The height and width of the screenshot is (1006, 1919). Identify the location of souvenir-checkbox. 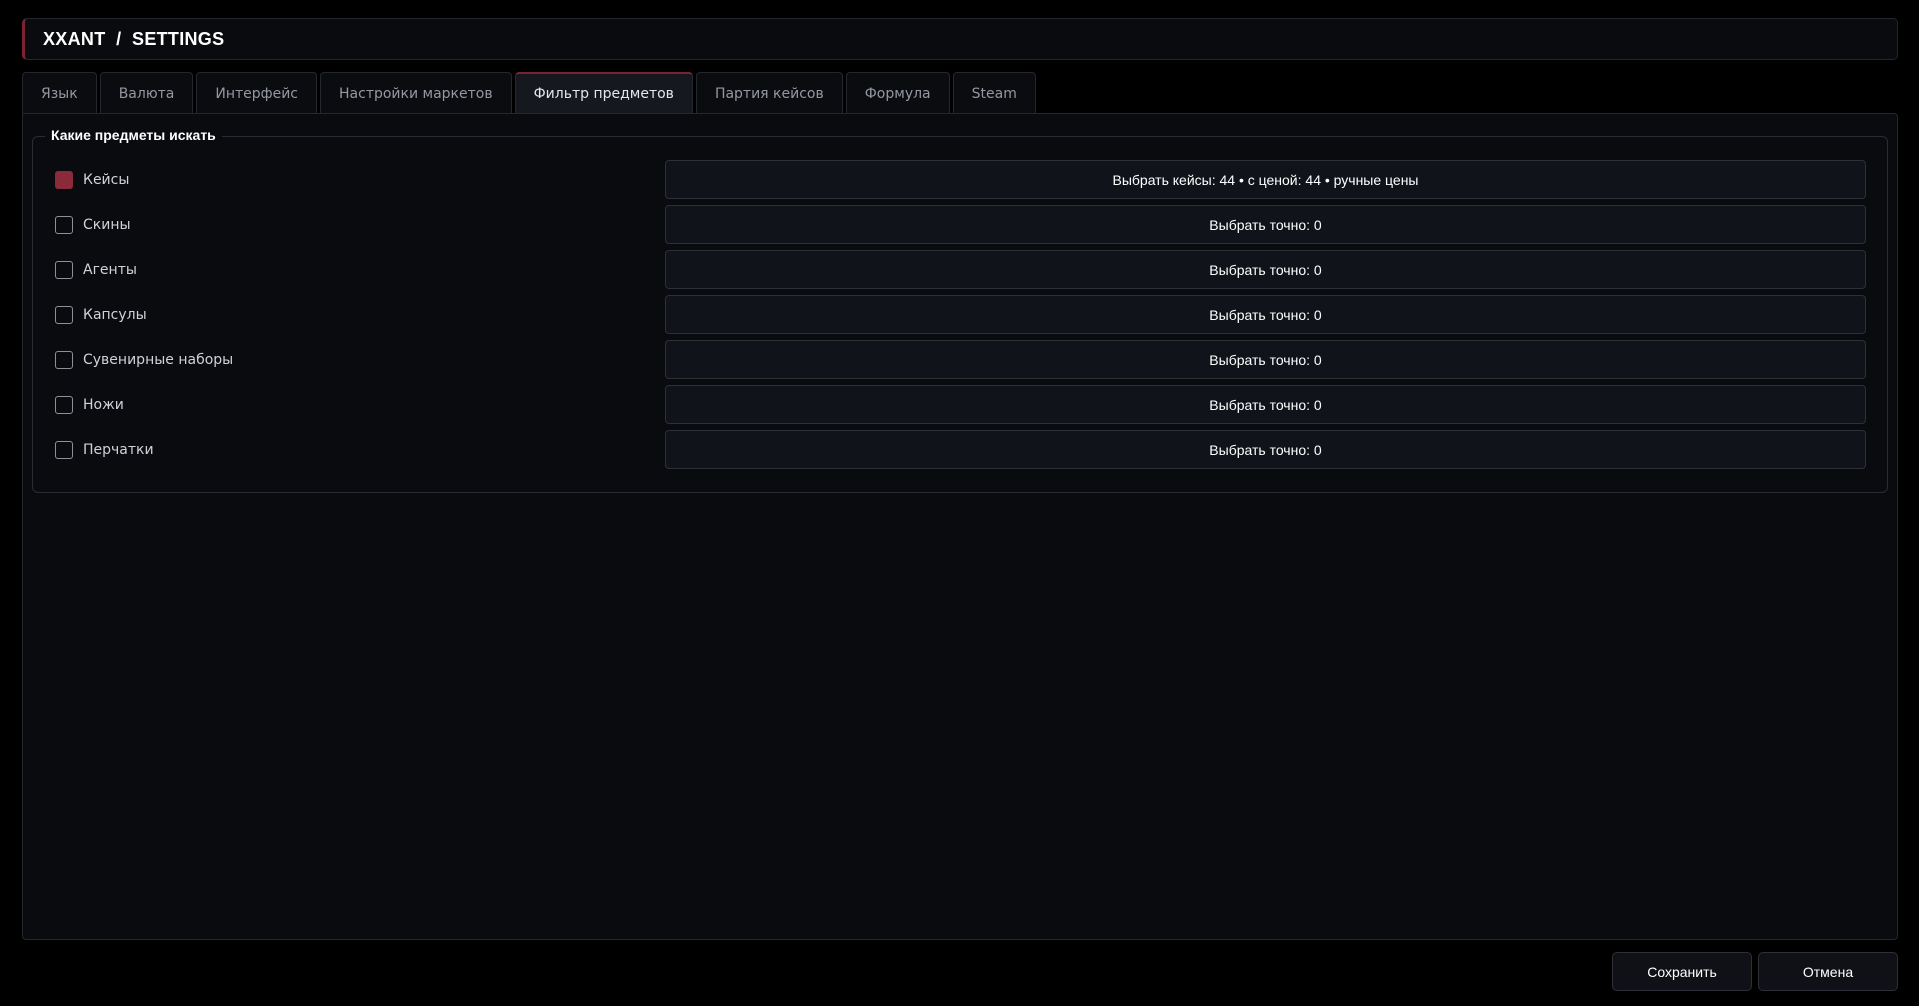
(64, 359).